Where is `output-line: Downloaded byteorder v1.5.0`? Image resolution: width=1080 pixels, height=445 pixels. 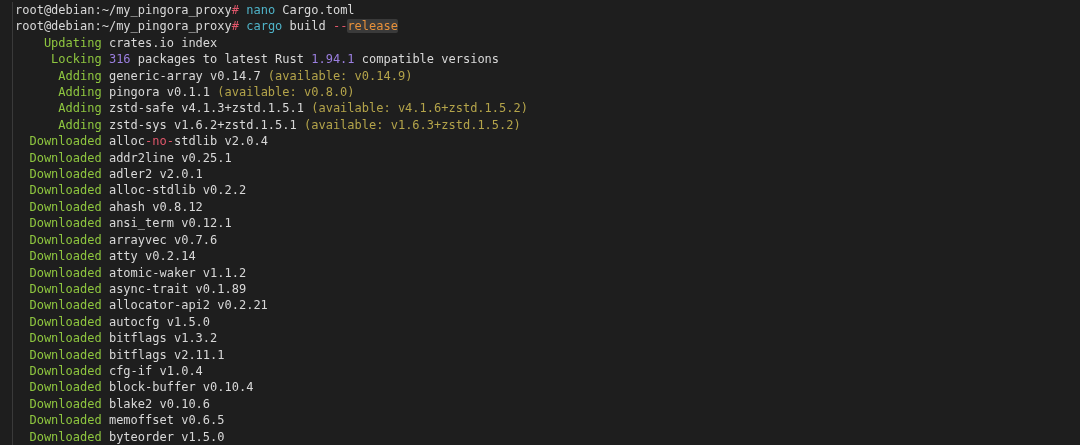 output-line: Downloaded byteorder v1.5.0 is located at coordinates (126, 436).